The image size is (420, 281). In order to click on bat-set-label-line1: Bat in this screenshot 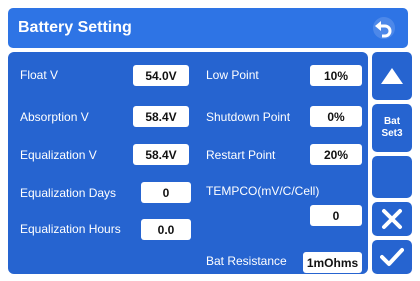, I will do `click(392, 121)`.